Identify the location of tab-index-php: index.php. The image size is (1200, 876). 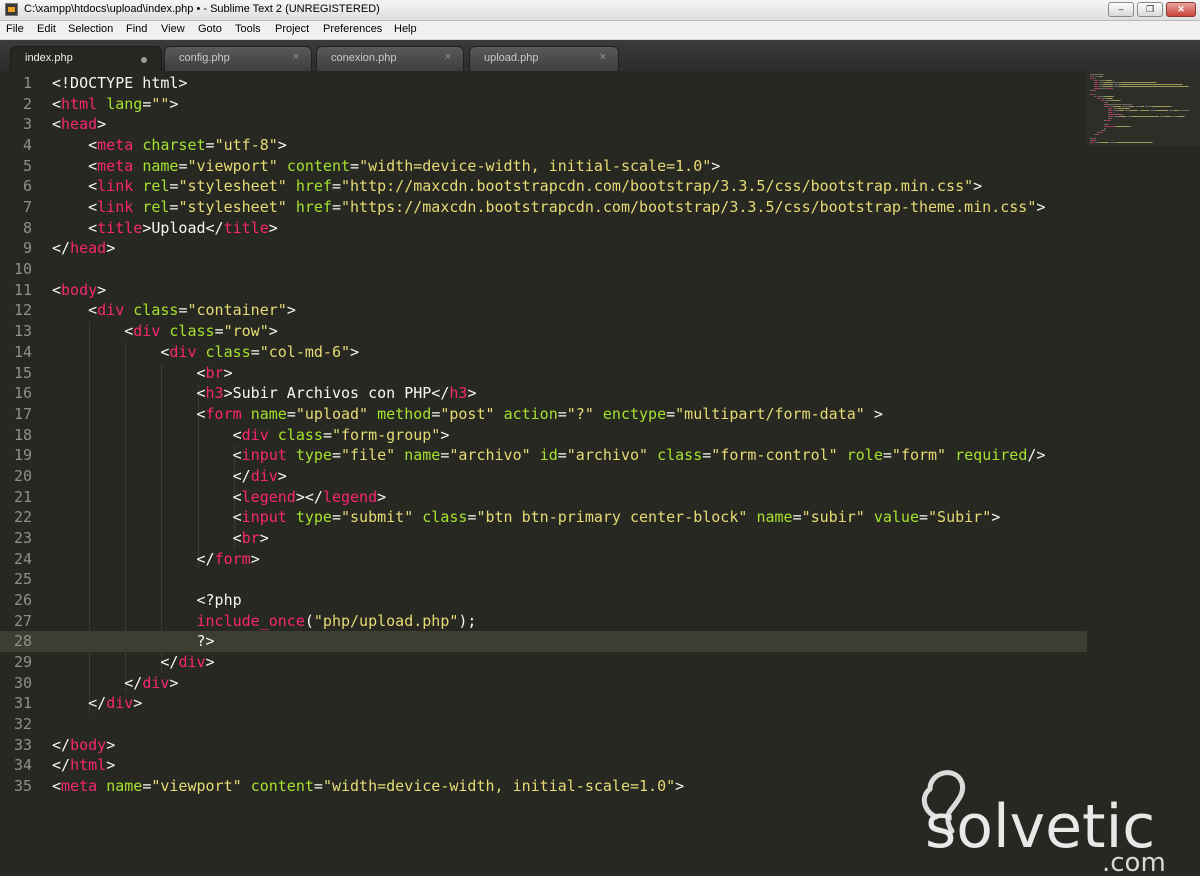
(86, 58).